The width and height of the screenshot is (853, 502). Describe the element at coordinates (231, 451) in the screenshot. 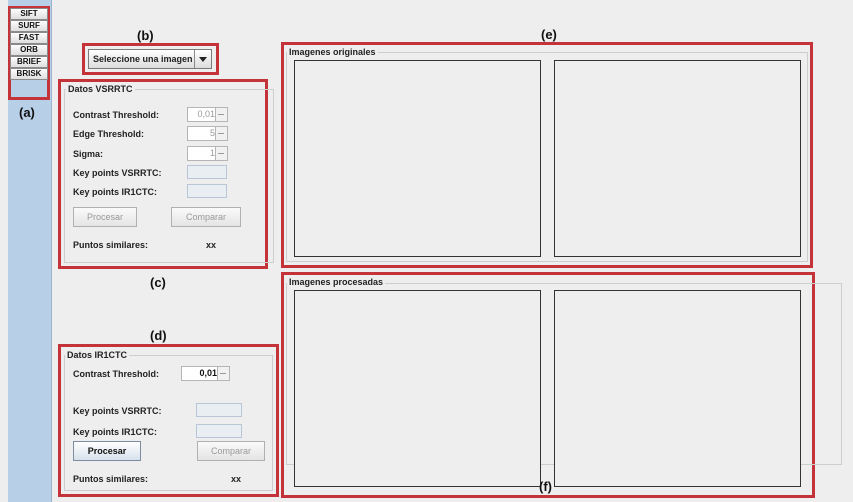

I see `ir1ctc-compare-button: Comparar` at that location.